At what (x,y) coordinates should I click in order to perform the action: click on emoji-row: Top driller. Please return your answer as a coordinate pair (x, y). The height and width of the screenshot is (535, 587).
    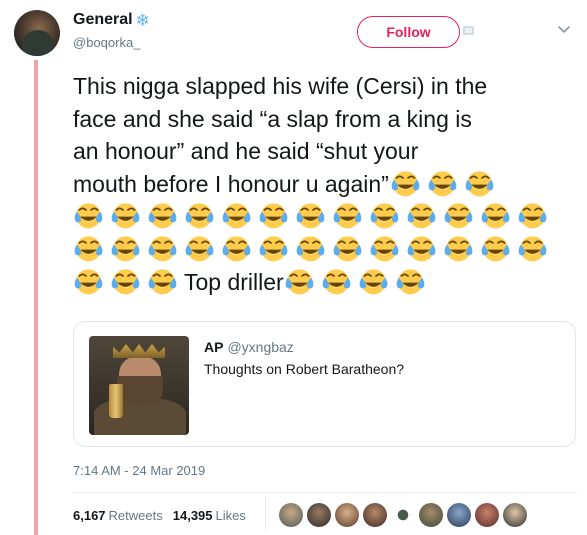
    Looking at the image, I should click on (327, 282).